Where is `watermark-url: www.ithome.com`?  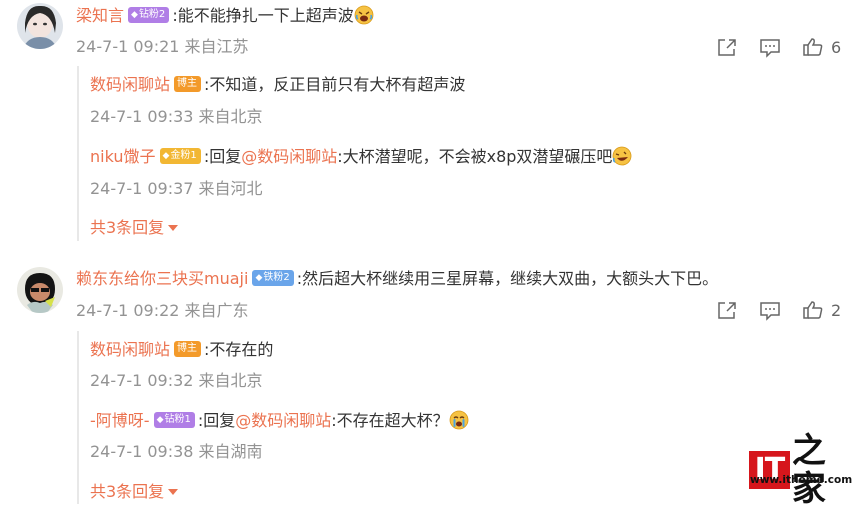 watermark-url: www.ithome.com is located at coordinates (801, 480).